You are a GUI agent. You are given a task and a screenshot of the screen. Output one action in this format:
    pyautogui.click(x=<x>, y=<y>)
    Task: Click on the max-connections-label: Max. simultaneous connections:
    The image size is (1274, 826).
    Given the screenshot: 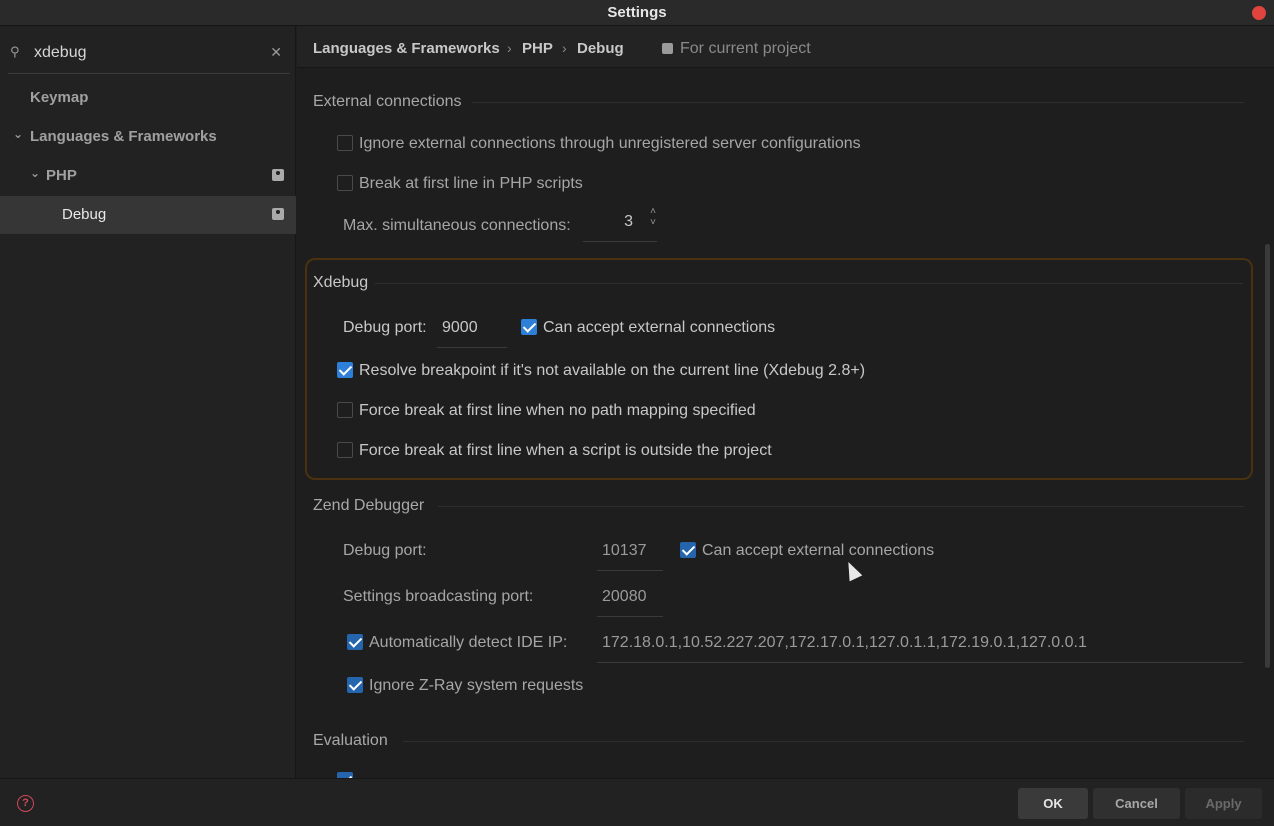 What is the action you would take?
    pyautogui.click(x=457, y=225)
    